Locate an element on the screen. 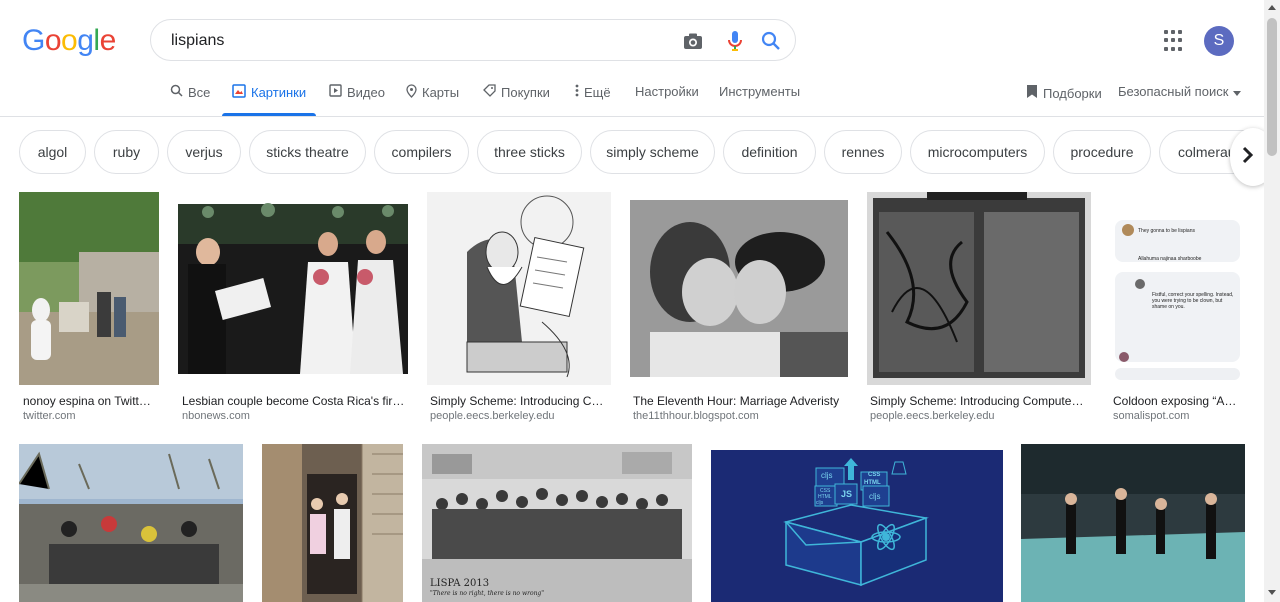 Image resolution: width=1280 pixels, height=602 pixels. image-caption-text: LISPA 2013 is located at coordinates (460, 583).